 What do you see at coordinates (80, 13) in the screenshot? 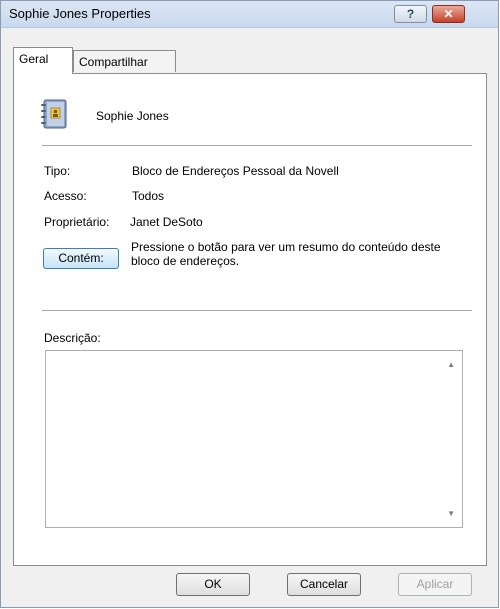
I see `window-title: Sophie Jones Properties` at bounding box center [80, 13].